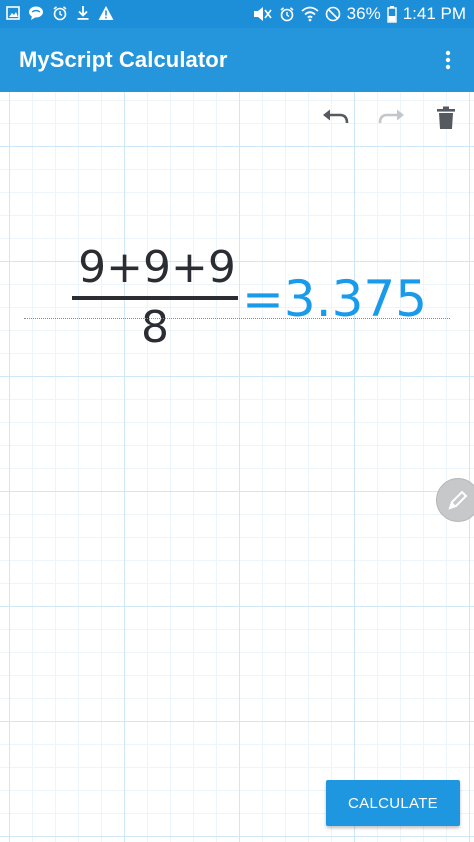 The width and height of the screenshot is (474, 842). I want to click on clear-button, so click(446, 120).